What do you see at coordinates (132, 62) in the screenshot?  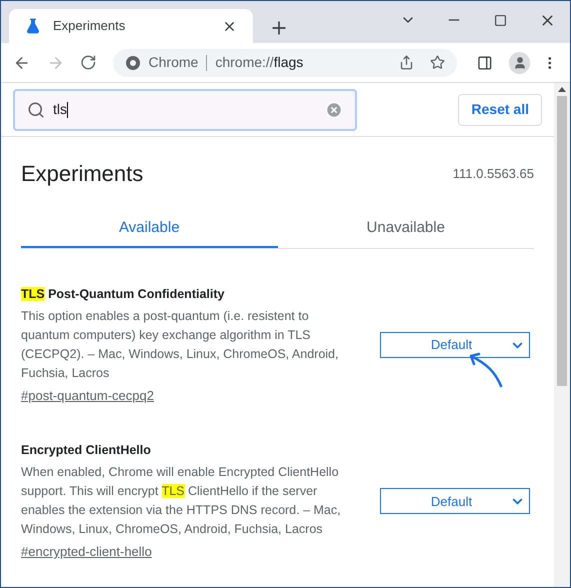 I see `chrome-logo-icon` at bounding box center [132, 62].